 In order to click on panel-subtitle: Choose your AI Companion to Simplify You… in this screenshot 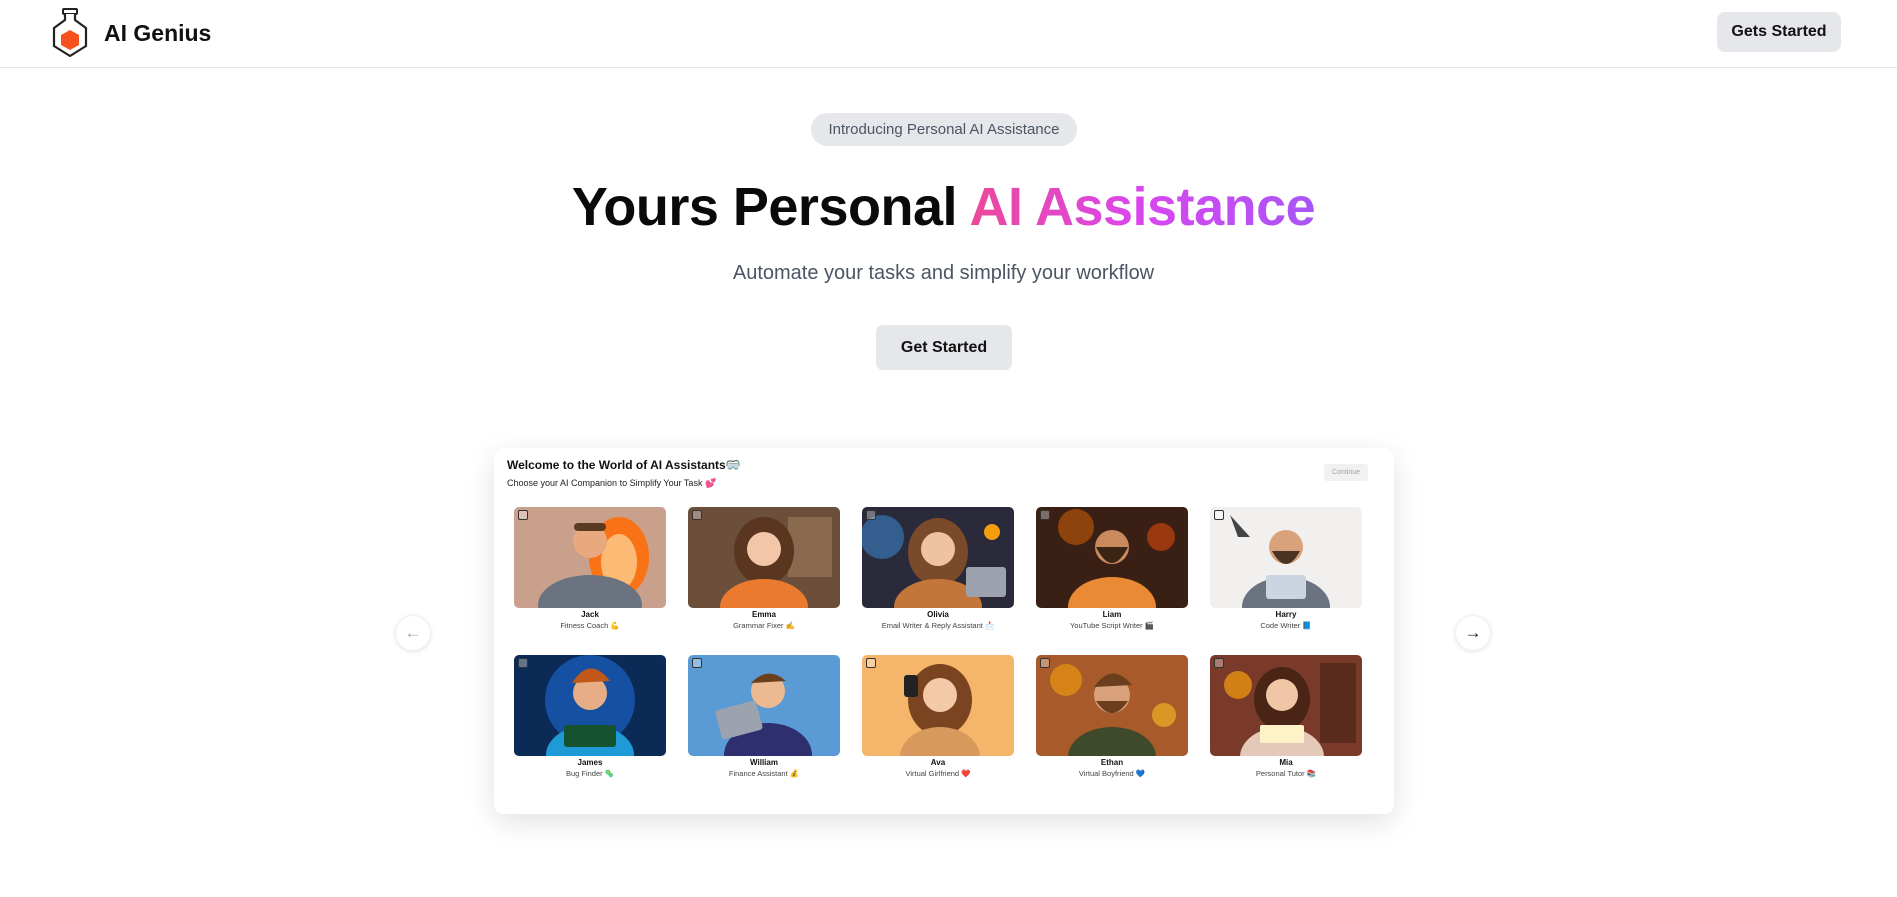, I will do `click(612, 483)`.